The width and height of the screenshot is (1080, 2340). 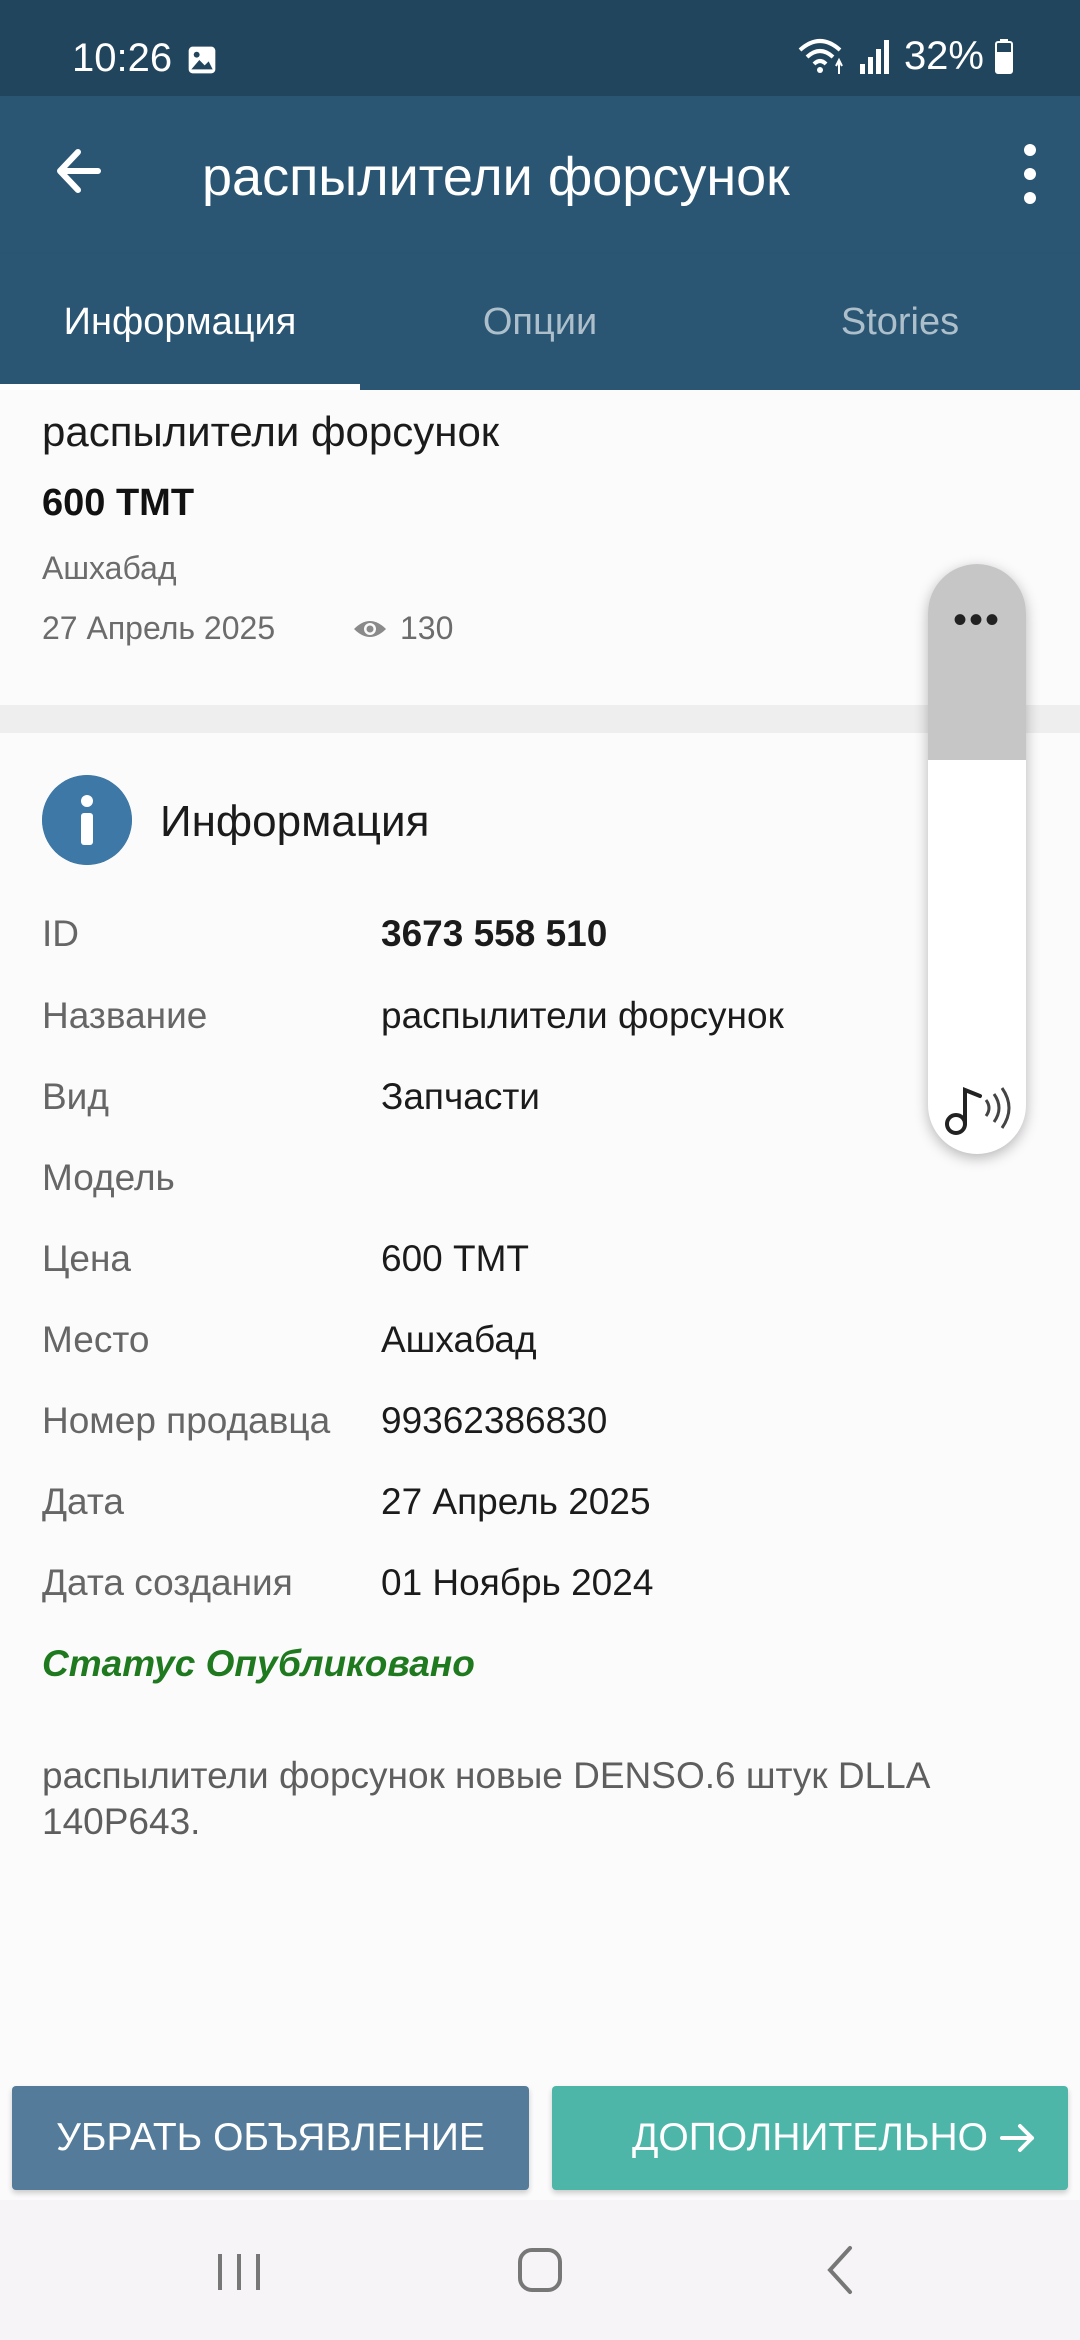 What do you see at coordinates (1004, 56) in the screenshot?
I see `battery-icon` at bounding box center [1004, 56].